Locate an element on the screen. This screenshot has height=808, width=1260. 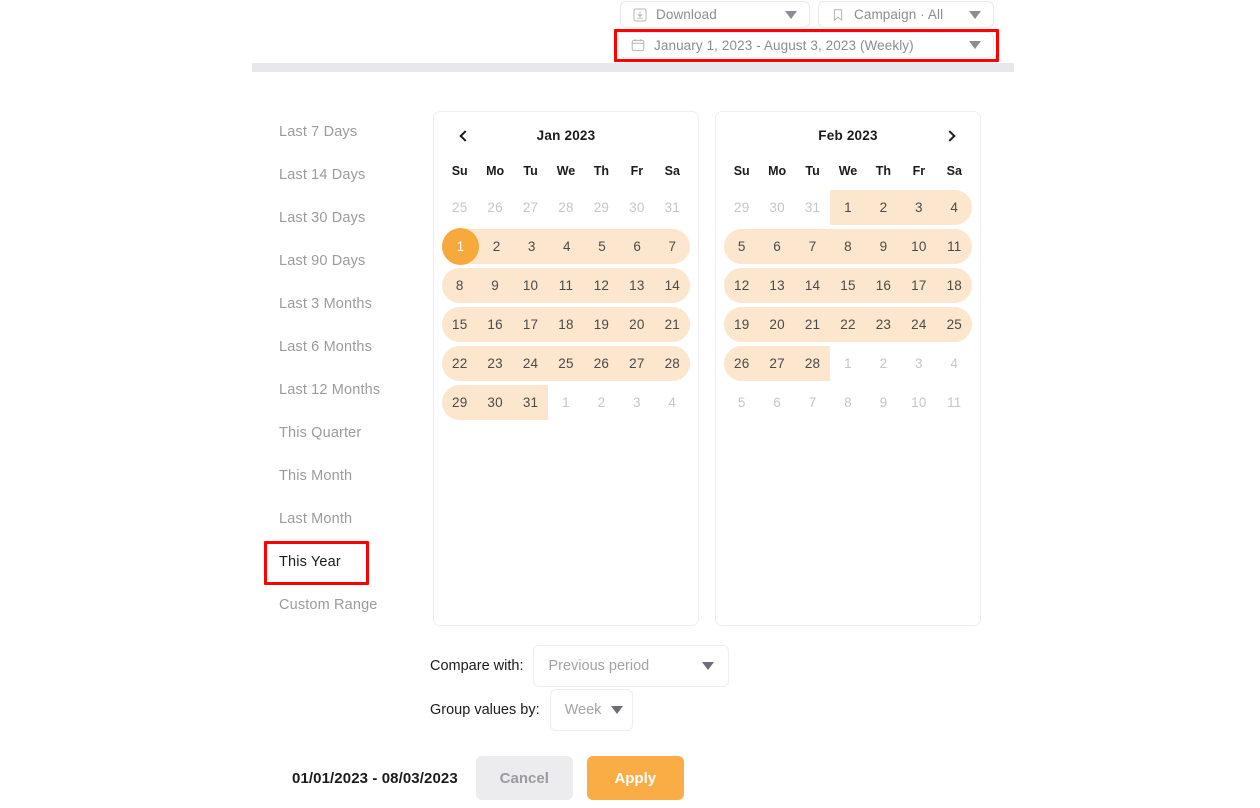
calendar-day: 15 is located at coordinates (459, 324).